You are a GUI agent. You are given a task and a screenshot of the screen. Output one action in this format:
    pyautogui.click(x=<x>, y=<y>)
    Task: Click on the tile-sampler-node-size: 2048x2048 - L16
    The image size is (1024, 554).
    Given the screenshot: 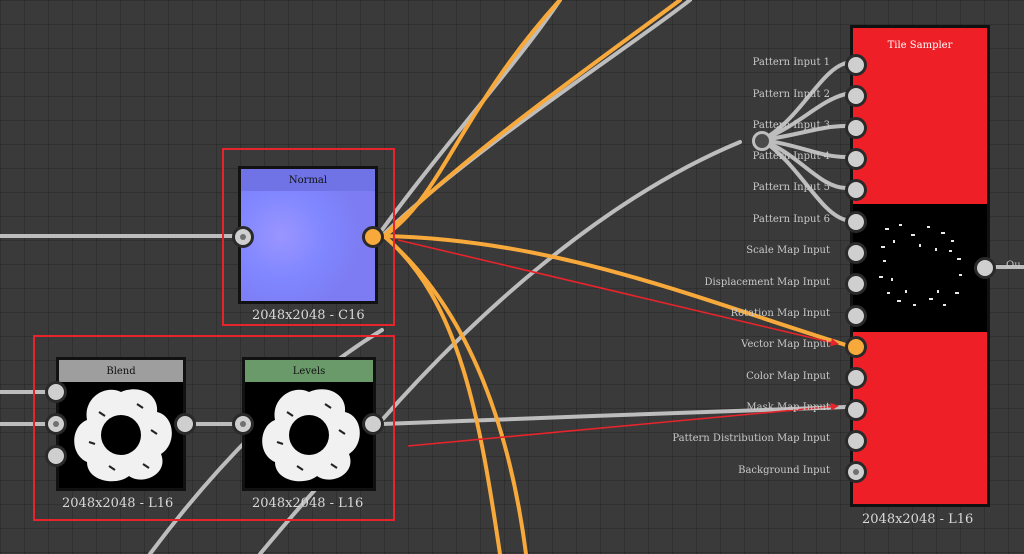 What is the action you would take?
    pyautogui.click(x=918, y=519)
    